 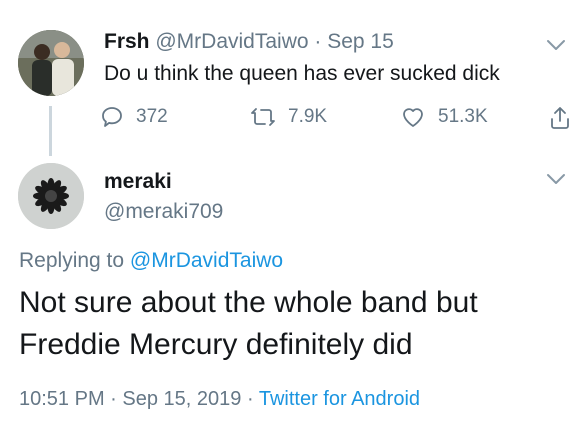 What do you see at coordinates (51, 196) in the screenshot?
I see `avatar-meraki` at bounding box center [51, 196].